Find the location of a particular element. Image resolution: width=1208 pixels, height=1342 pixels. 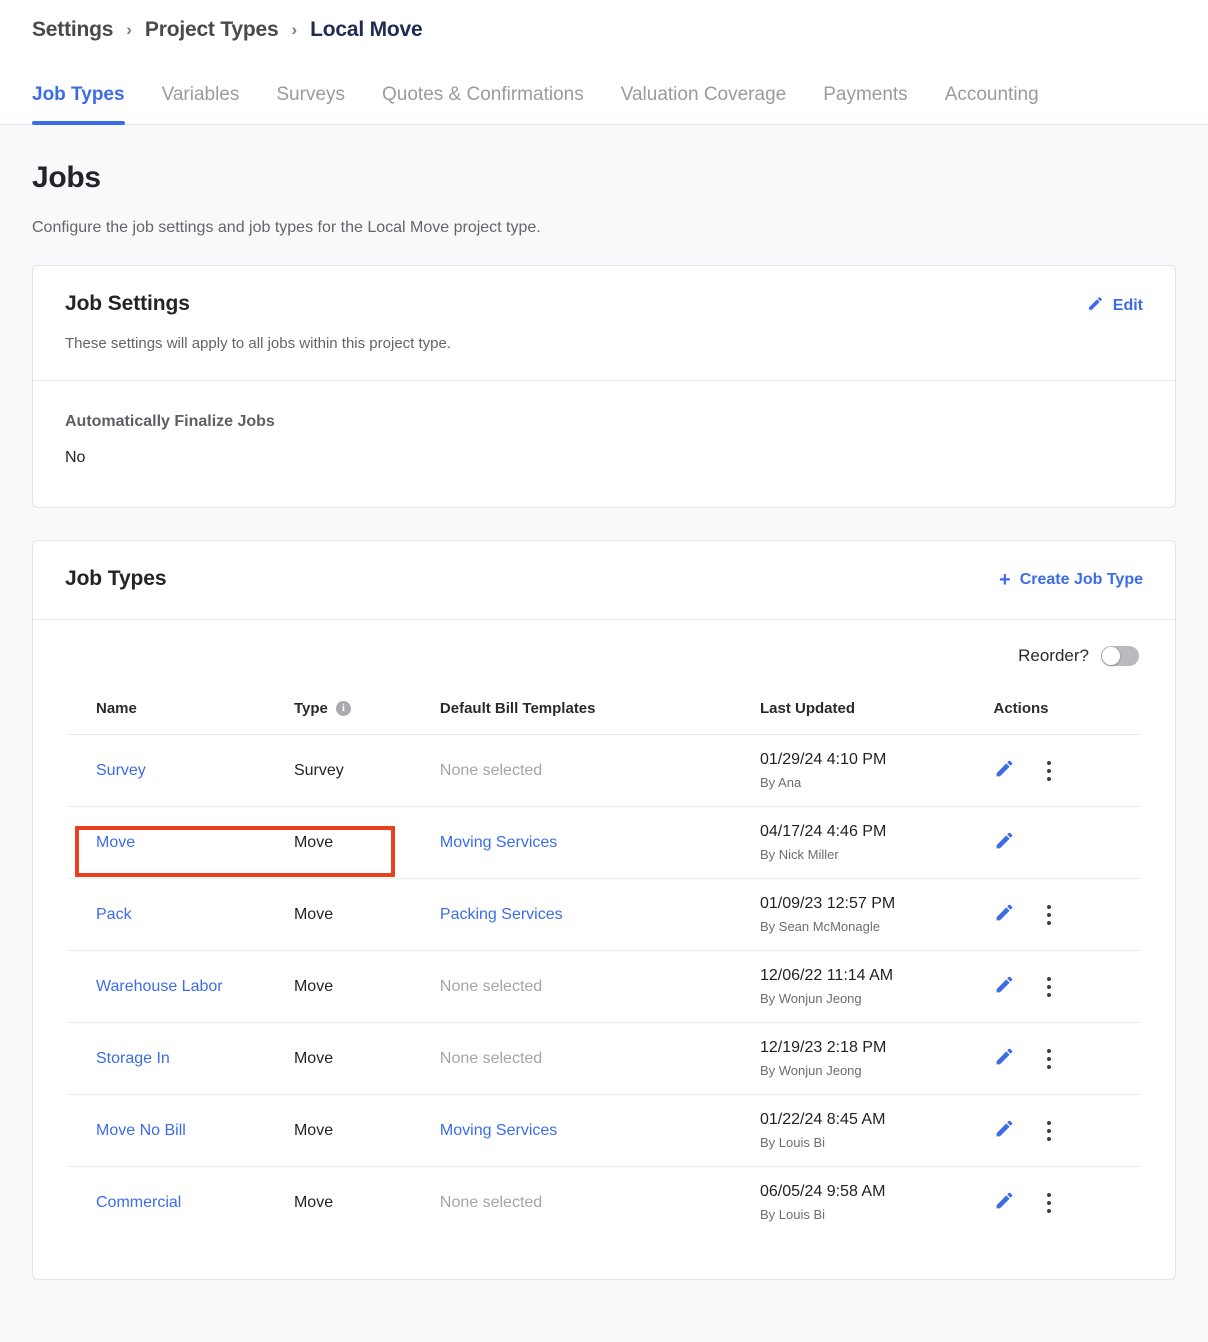

column-header-type-label: Type is located at coordinates (310, 708).